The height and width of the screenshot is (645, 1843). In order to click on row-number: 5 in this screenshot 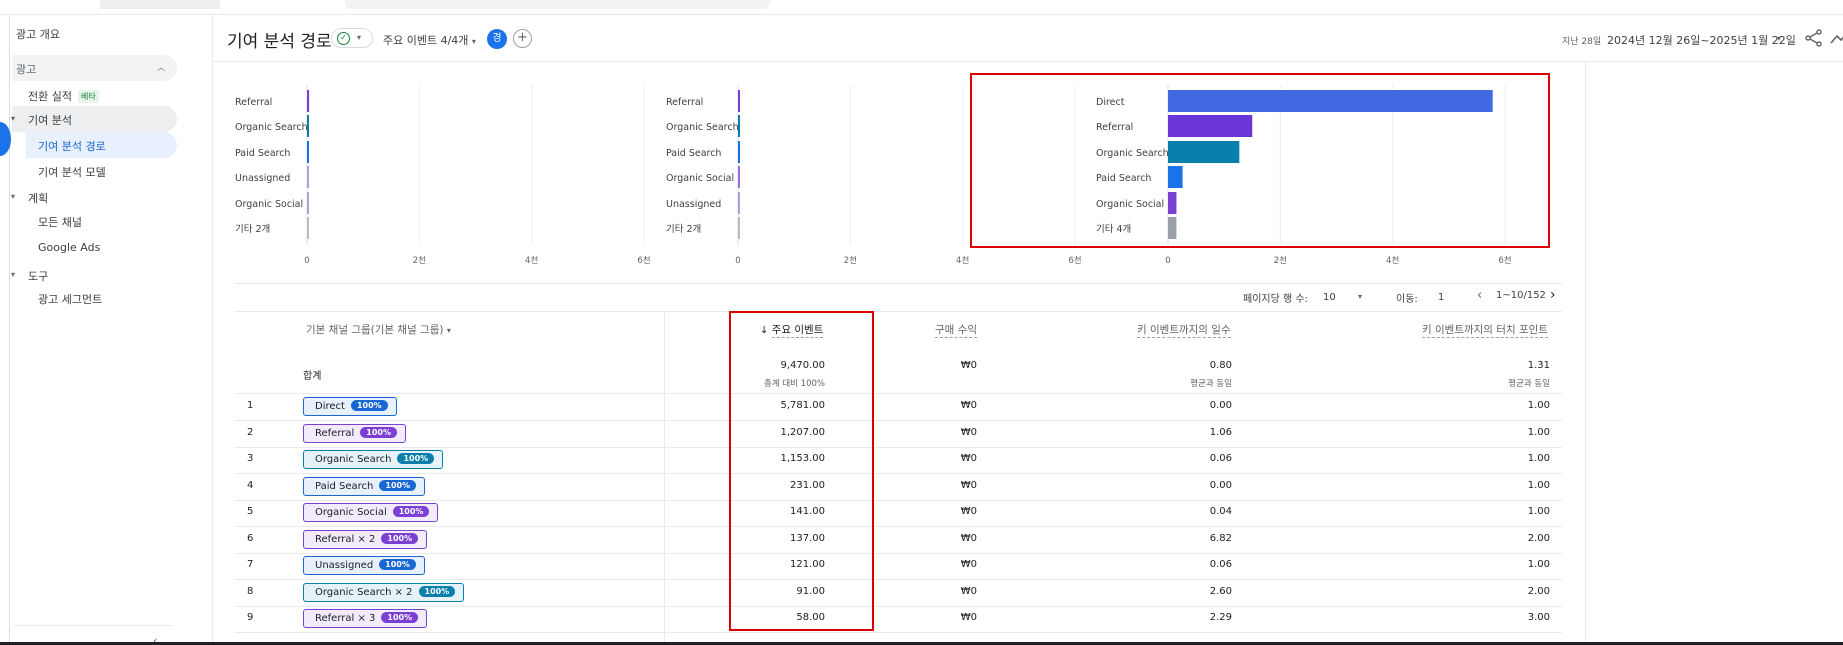, I will do `click(250, 511)`.